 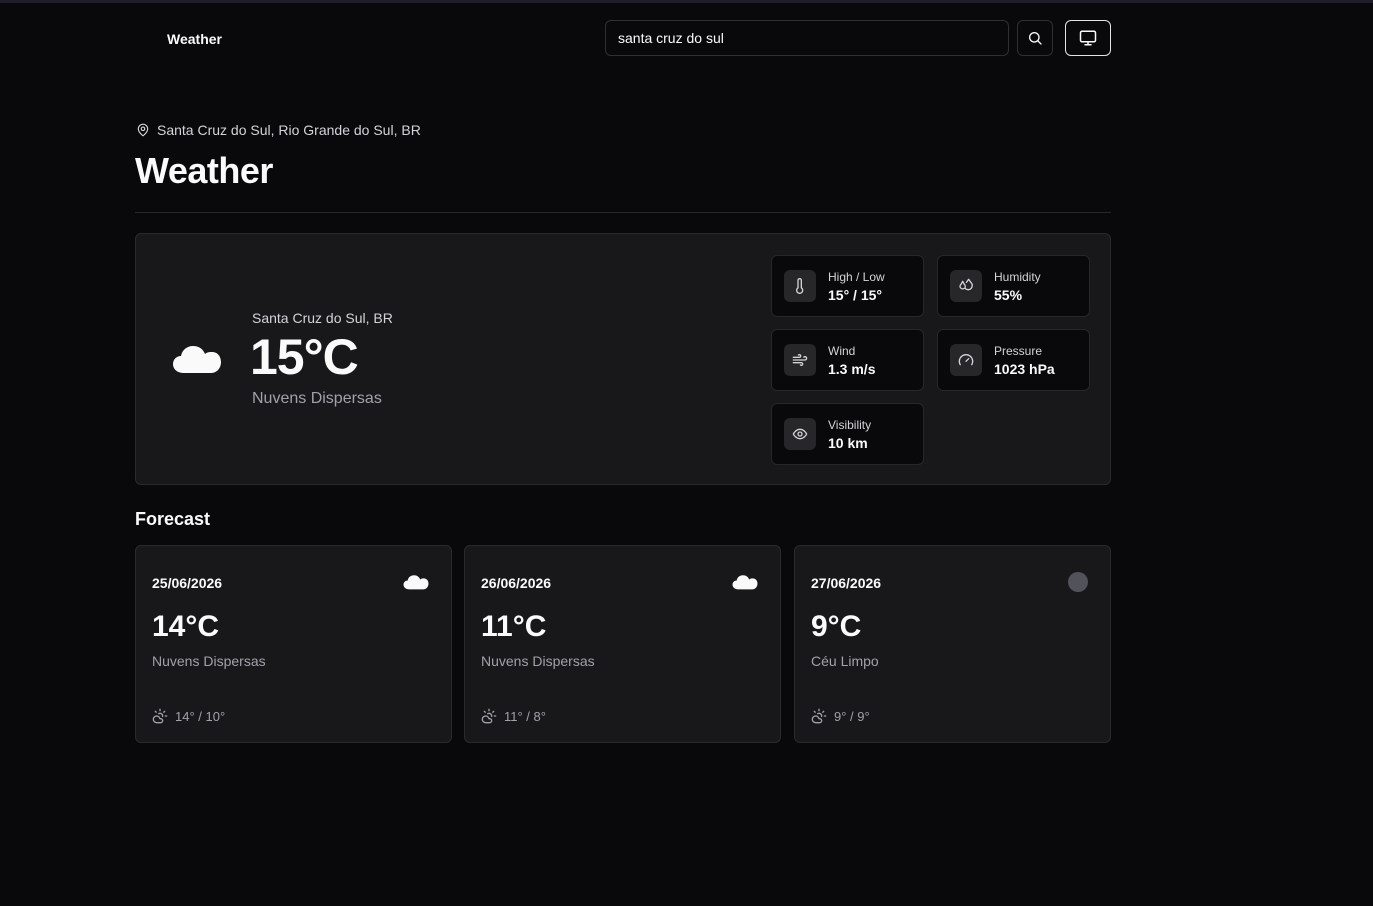 I want to click on eye-icon, so click(x=800, y=434).